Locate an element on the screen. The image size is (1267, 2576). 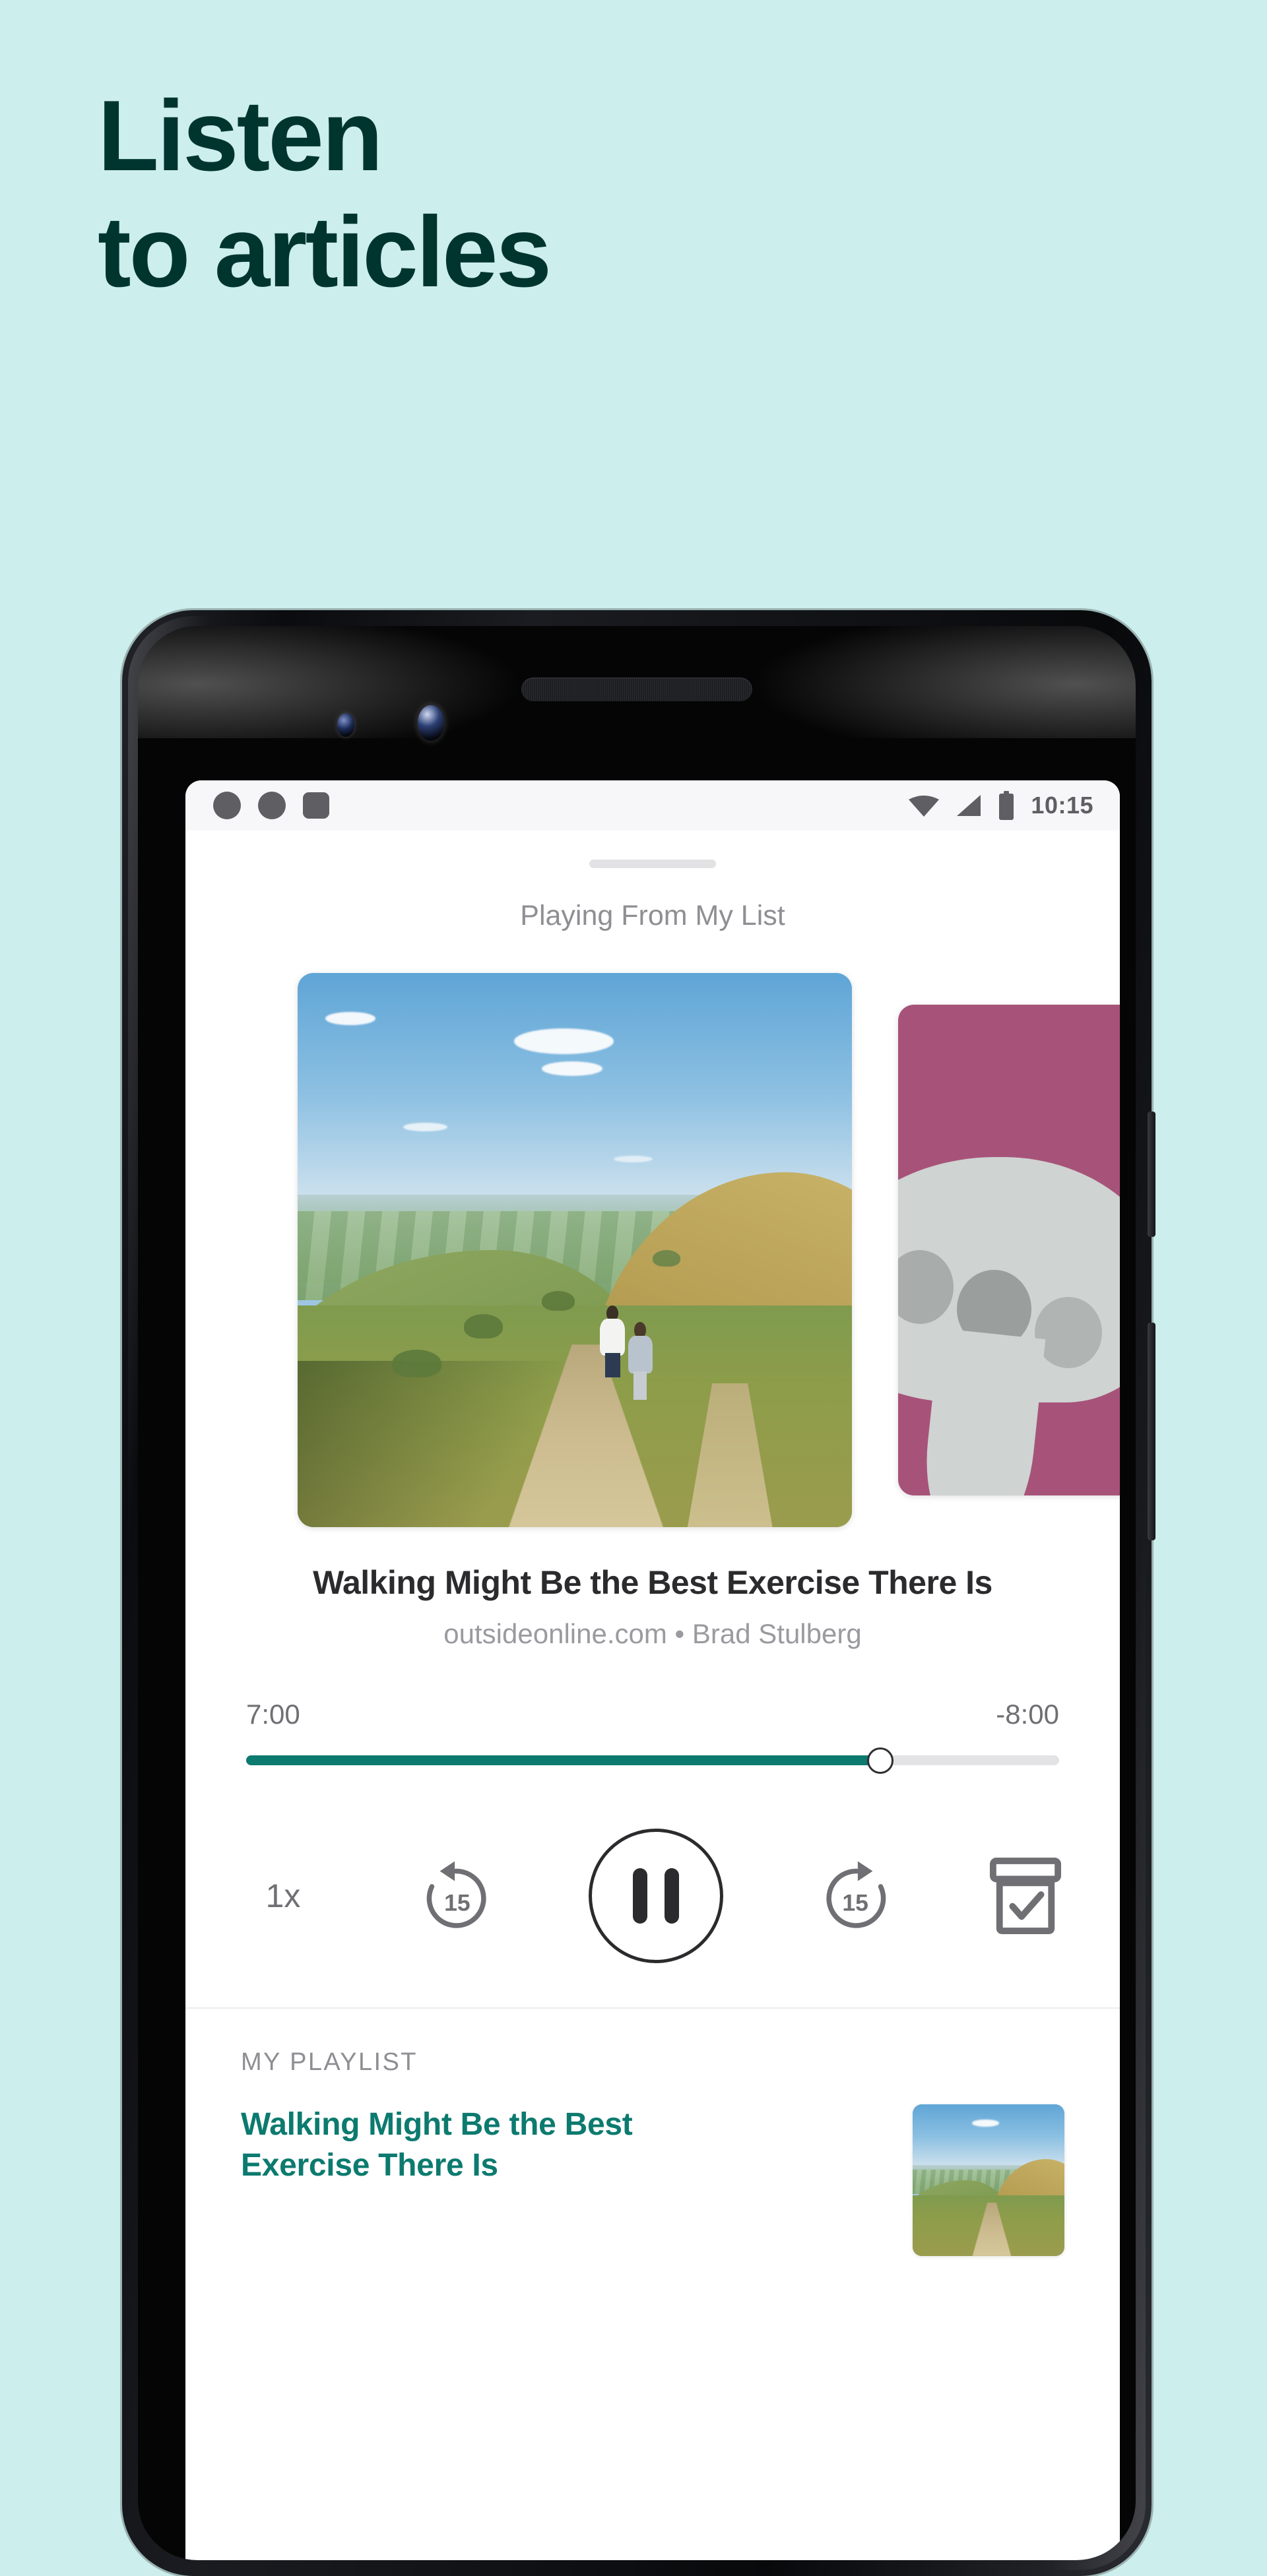
elapsed-time: 7:00 is located at coordinates (273, 1714).